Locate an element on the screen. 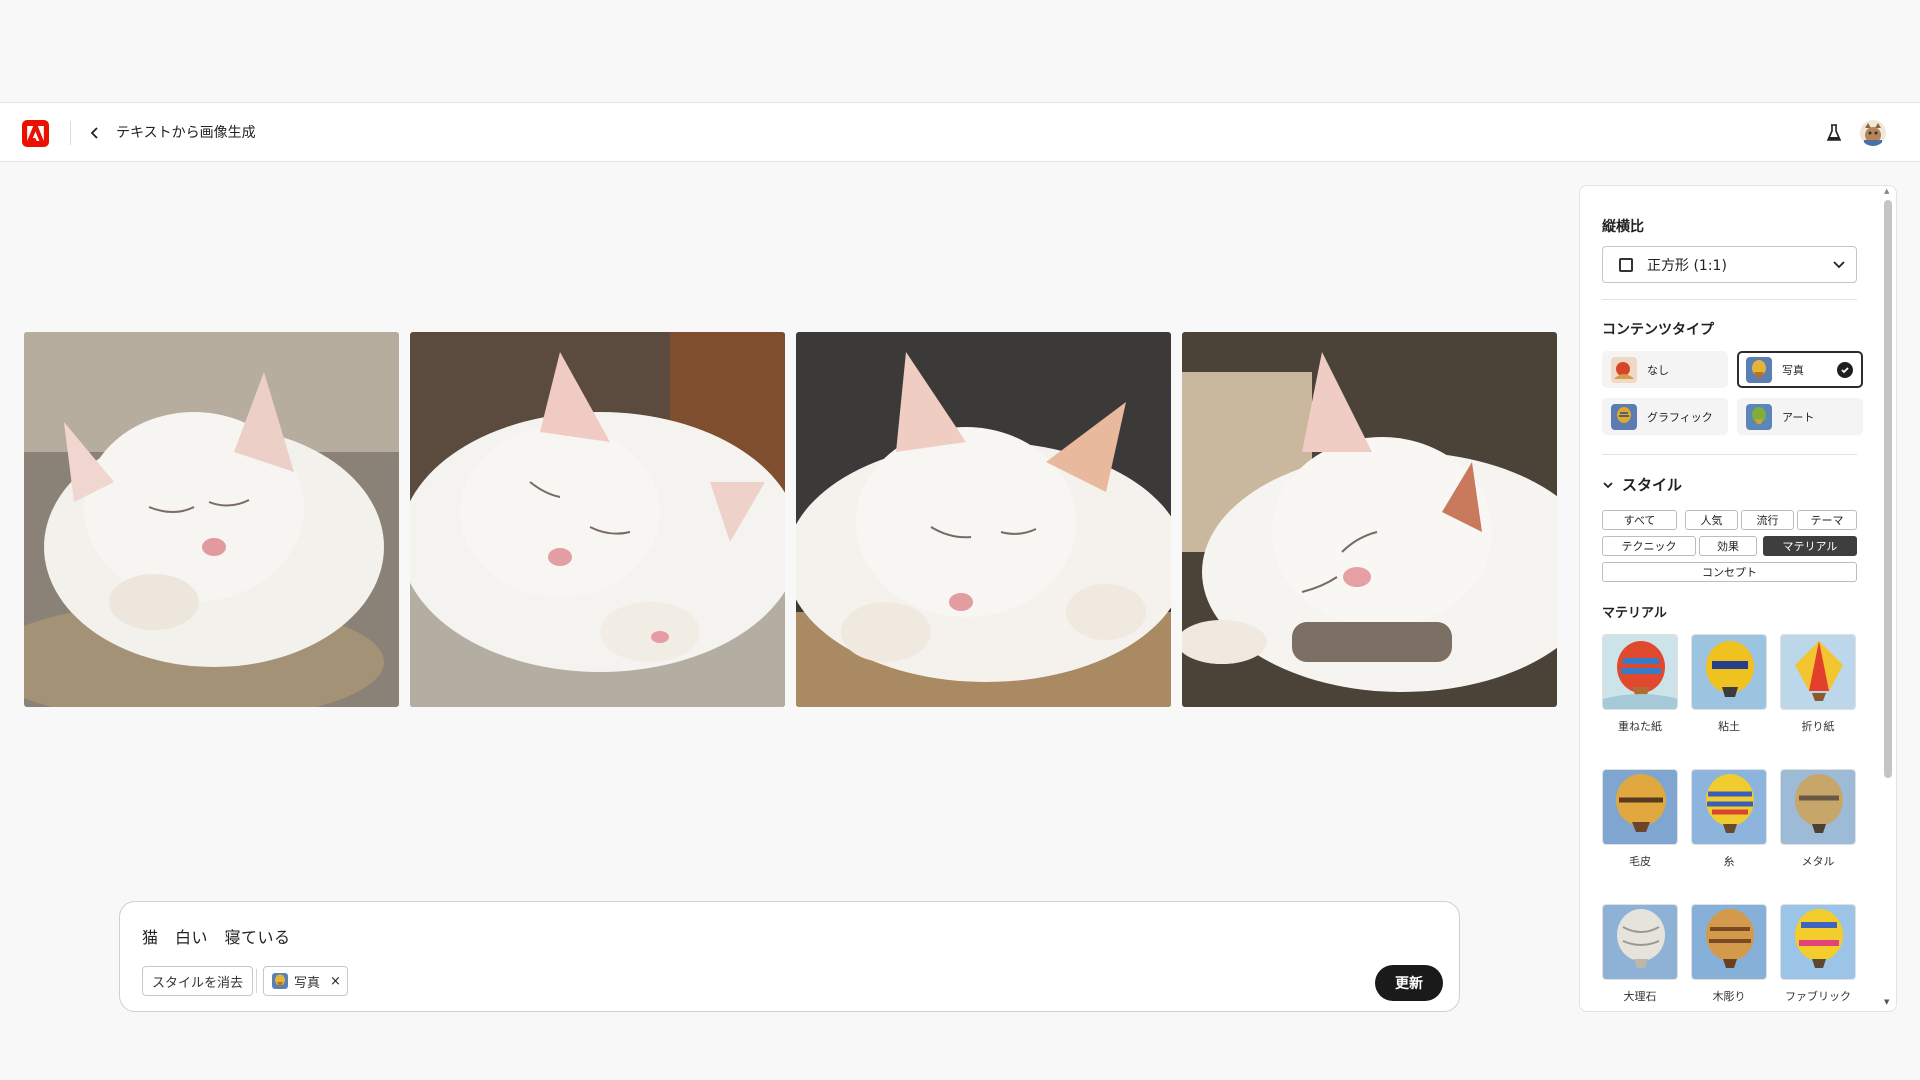 The height and width of the screenshot is (1080, 1920). style-section-label: スタイル is located at coordinates (1652, 485).